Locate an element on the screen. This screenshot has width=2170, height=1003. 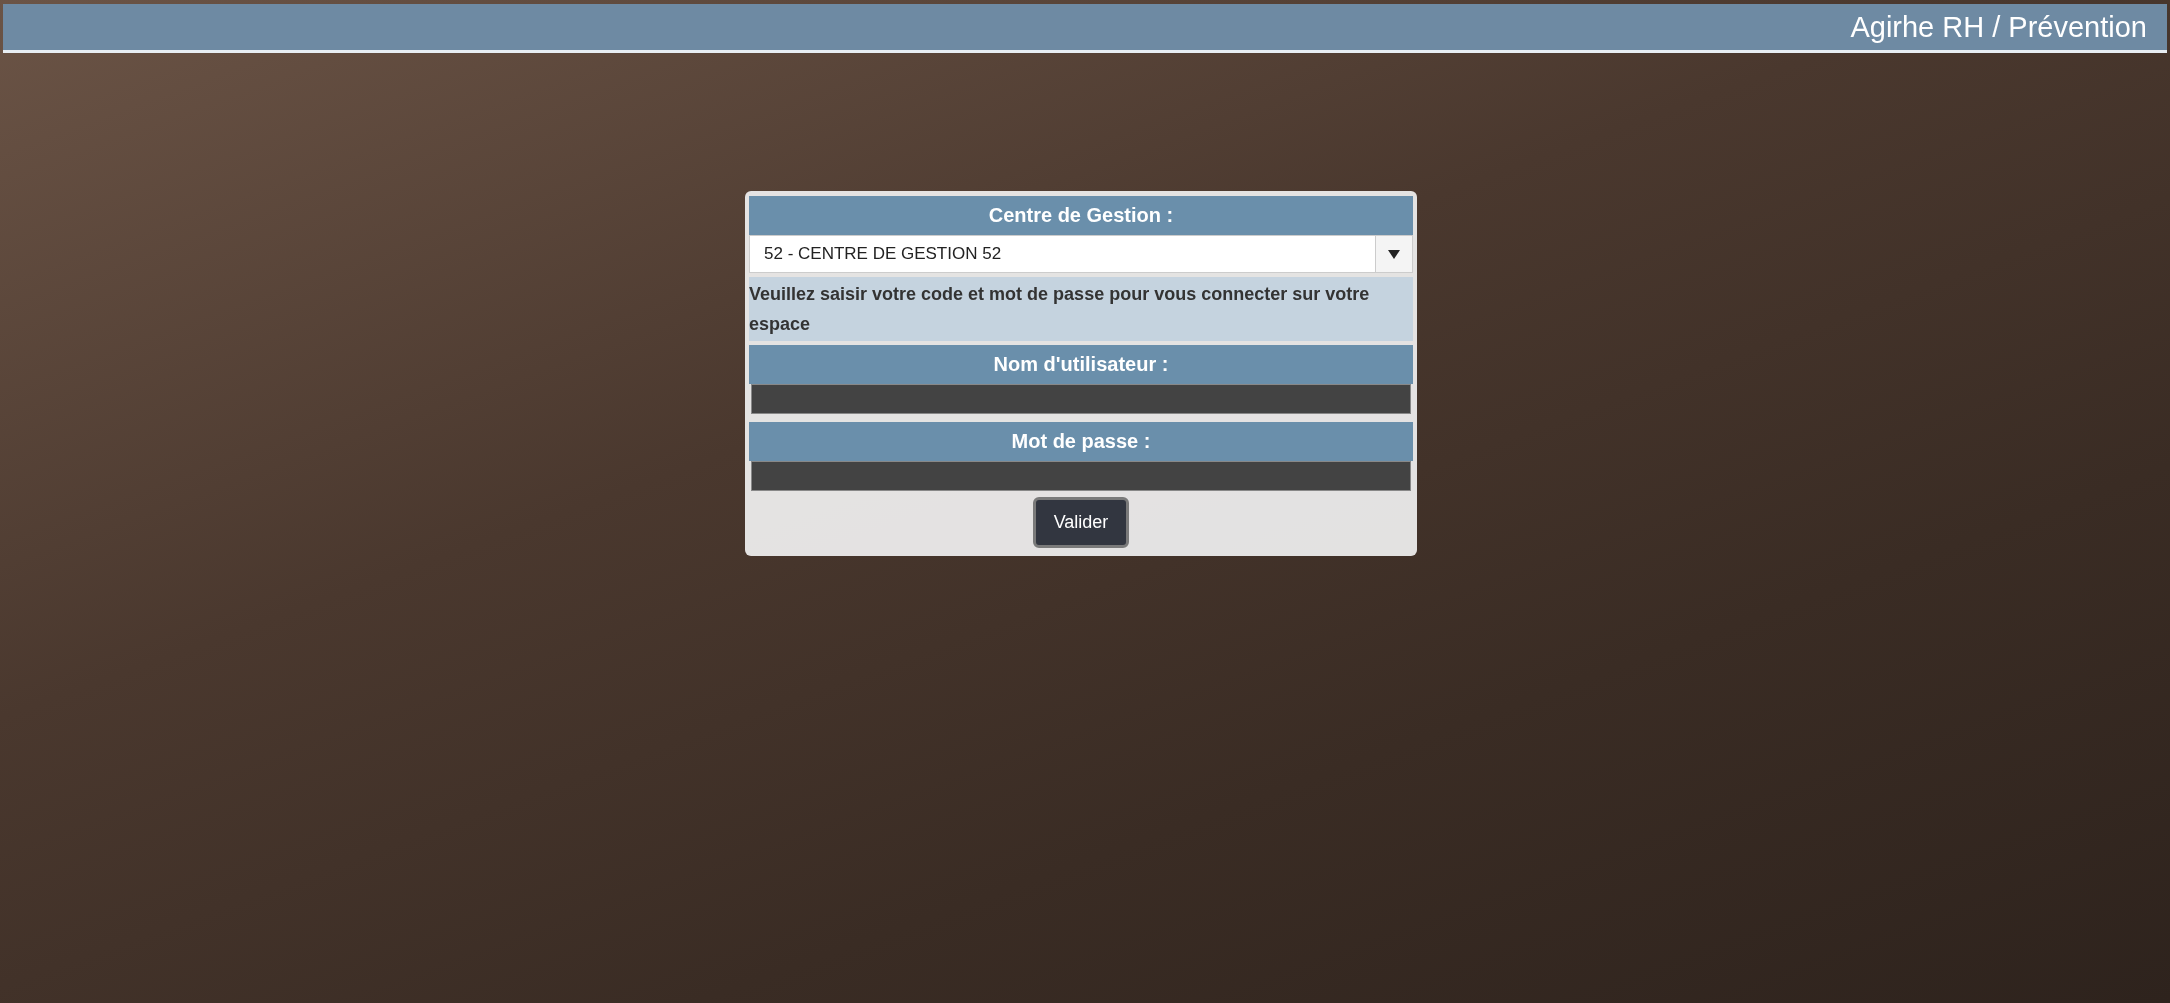
caret-icon is located at coordinates (1394, 254).